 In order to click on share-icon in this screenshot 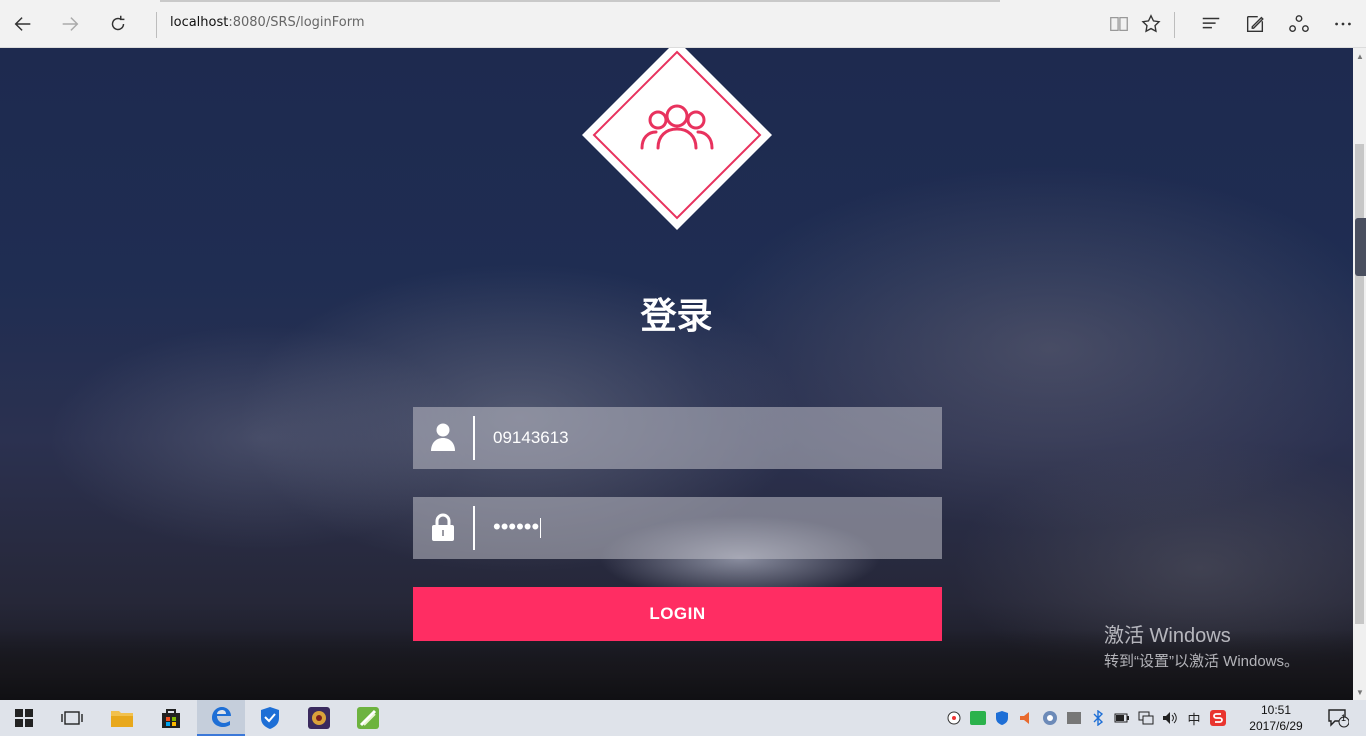, I will do `click(1299, 24)`.